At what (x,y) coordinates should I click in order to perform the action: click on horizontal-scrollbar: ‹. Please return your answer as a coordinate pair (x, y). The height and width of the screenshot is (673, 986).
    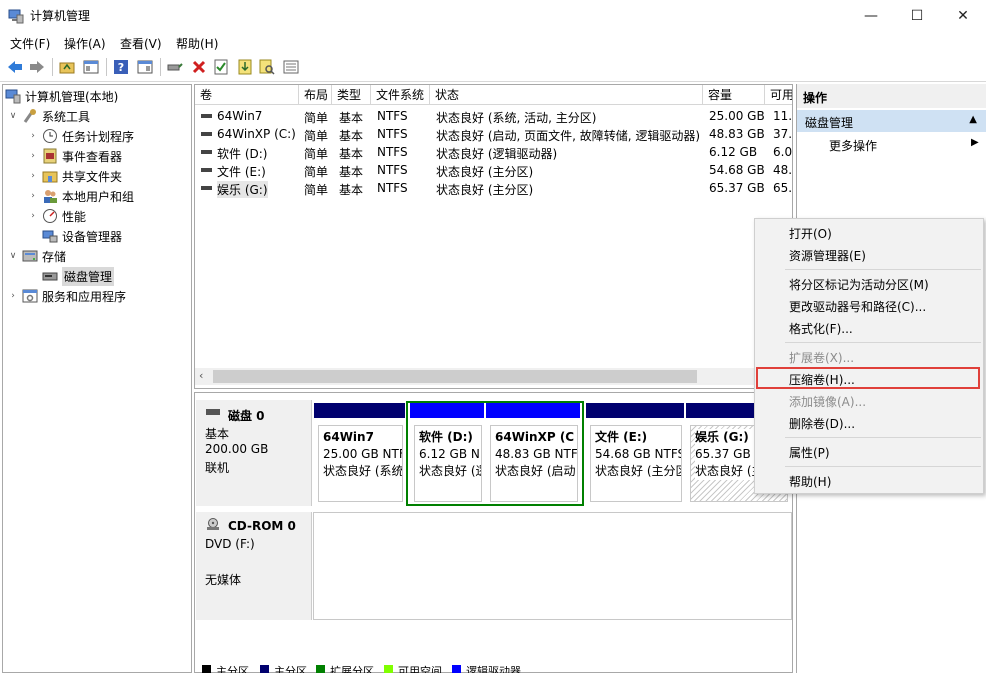
    Looking at the image, I should click on (493, 376).